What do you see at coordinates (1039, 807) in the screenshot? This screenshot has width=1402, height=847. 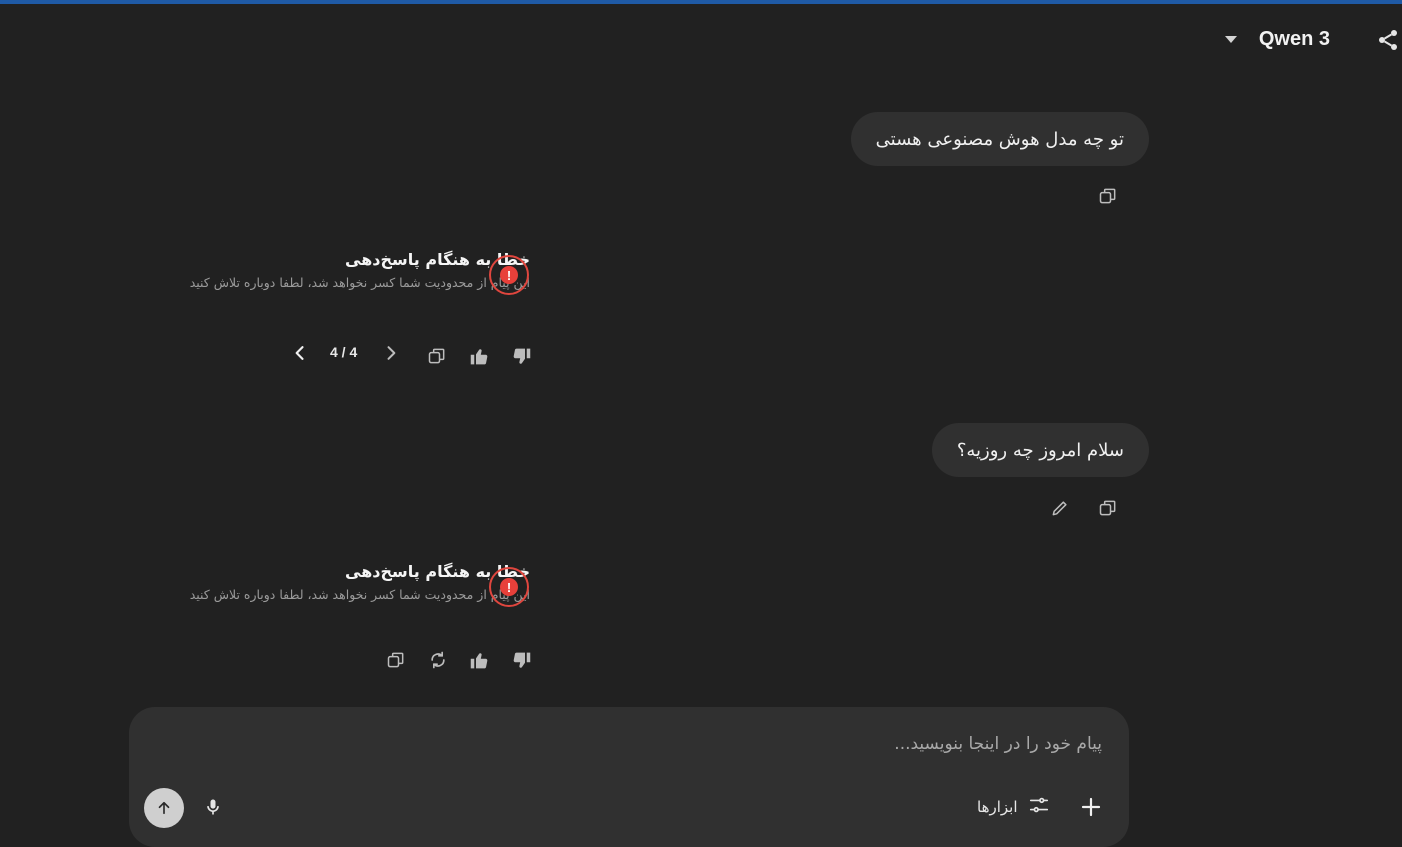 I see `tools-icon` at bounding box center [1039, 807].